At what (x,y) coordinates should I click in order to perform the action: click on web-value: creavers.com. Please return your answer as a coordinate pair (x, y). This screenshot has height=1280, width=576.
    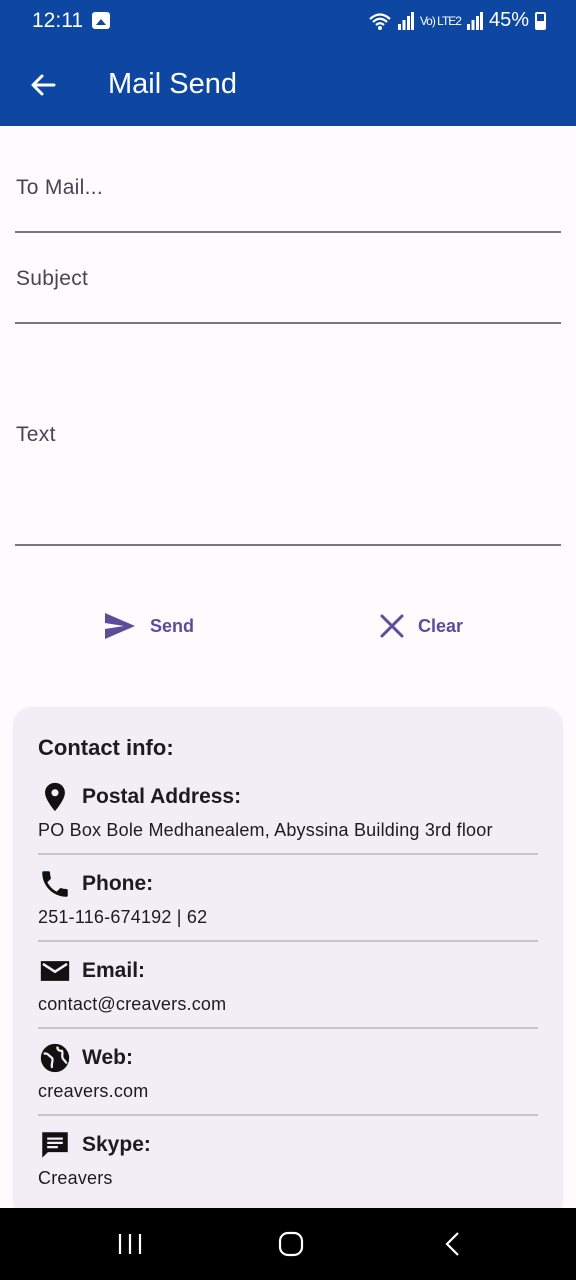
    Looking at the image, I should click on (93, 1091).